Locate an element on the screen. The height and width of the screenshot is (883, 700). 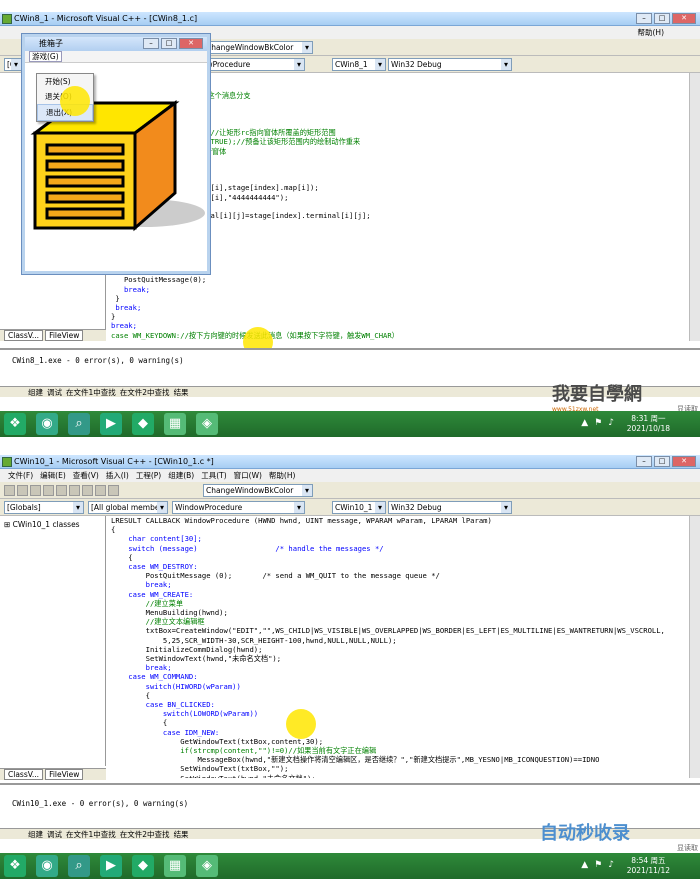
game-menu: 游戏(G) is located at coordinates (45, 56).